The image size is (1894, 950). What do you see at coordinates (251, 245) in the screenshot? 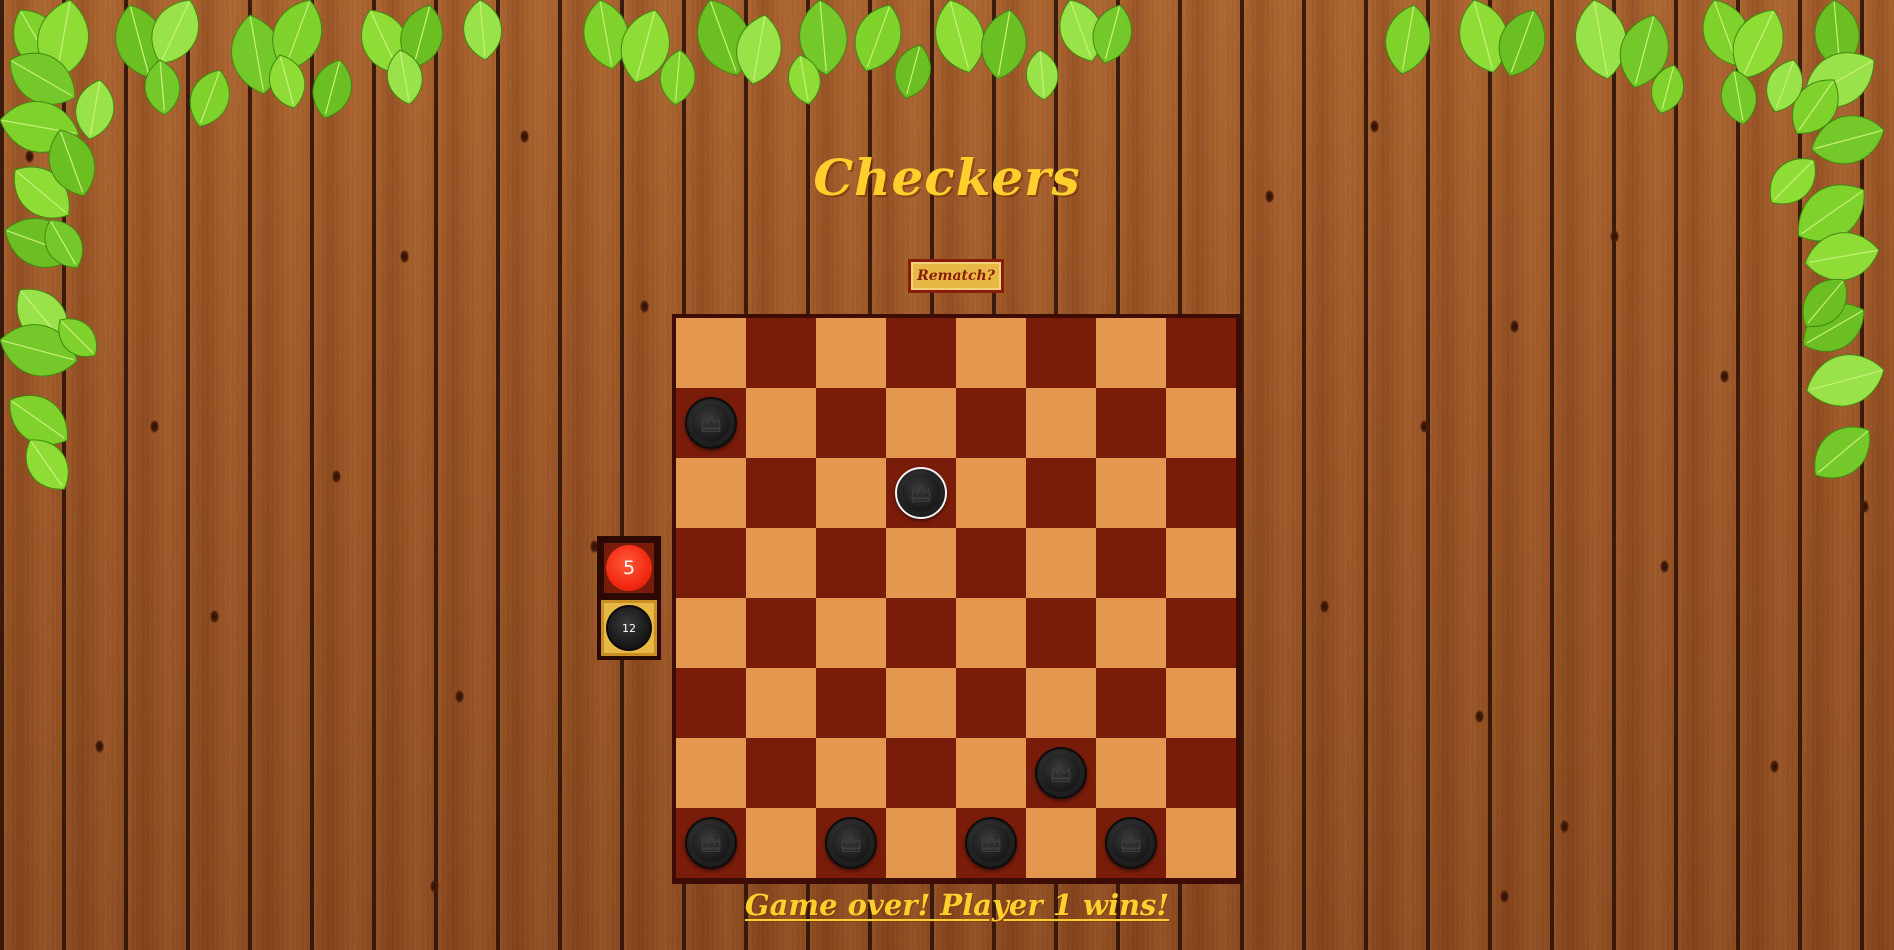
I see `leaves-top-left` at bounding box center [251, 245].